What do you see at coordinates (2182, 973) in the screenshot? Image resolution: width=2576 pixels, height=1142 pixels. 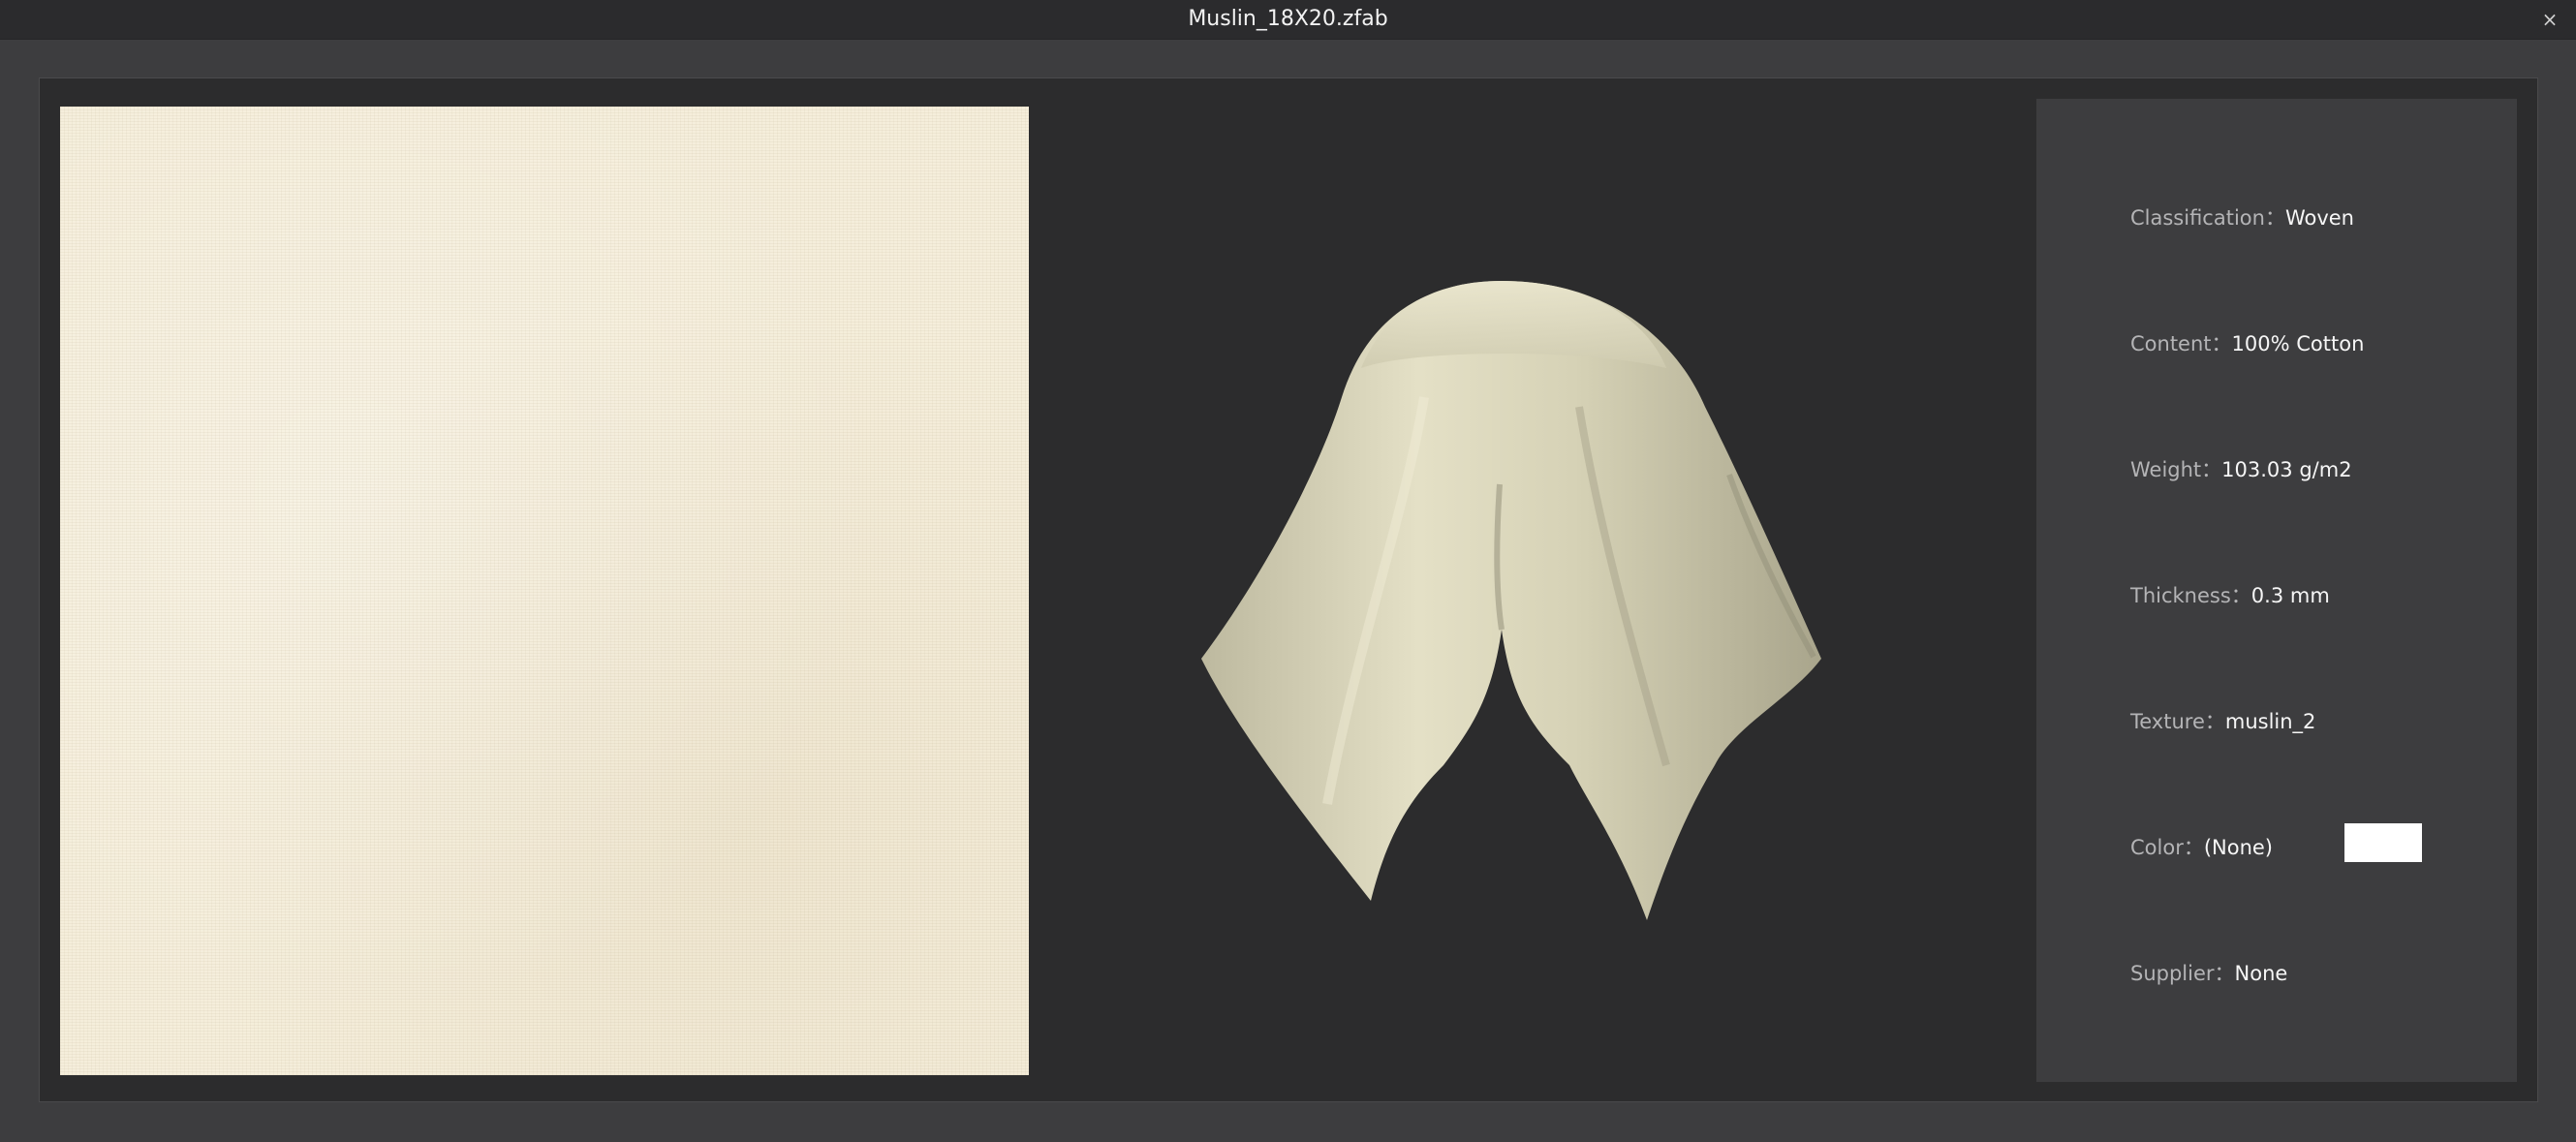 I see `supplier-label: Supplier：` at bounding box center [2182, 973].